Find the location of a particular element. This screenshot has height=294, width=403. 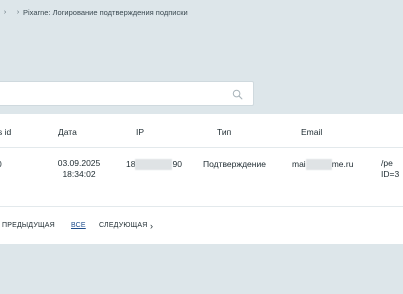

cell-ip: 18 90 is located at coordinates (154, 165).